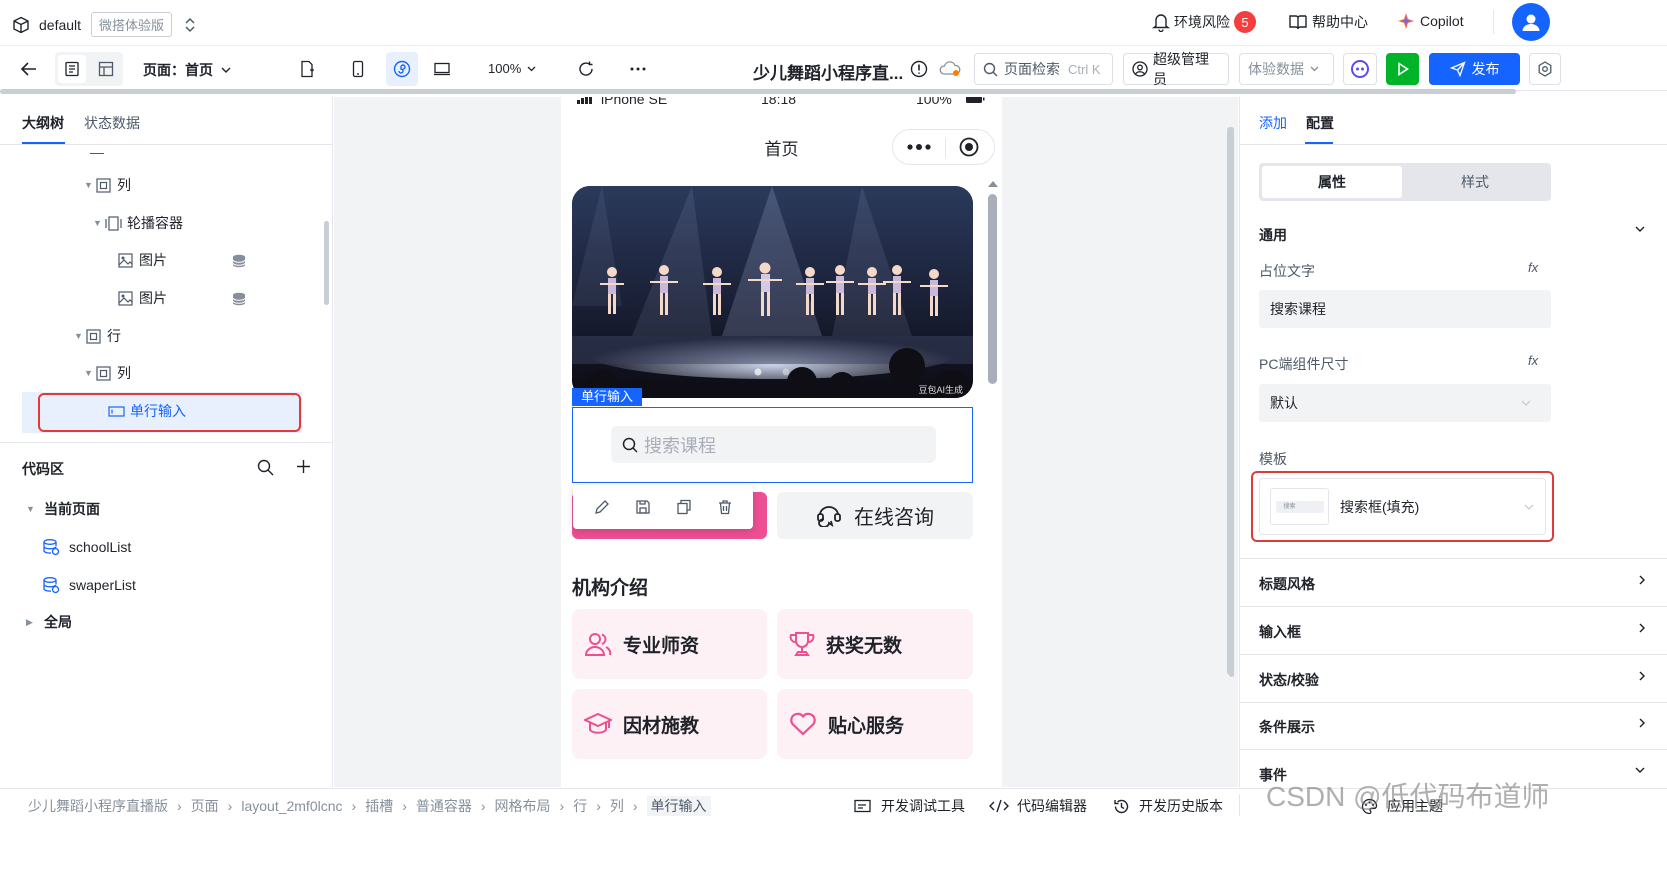  I want to click on breadcrumb-current: 单行输入, so click(678, 806).